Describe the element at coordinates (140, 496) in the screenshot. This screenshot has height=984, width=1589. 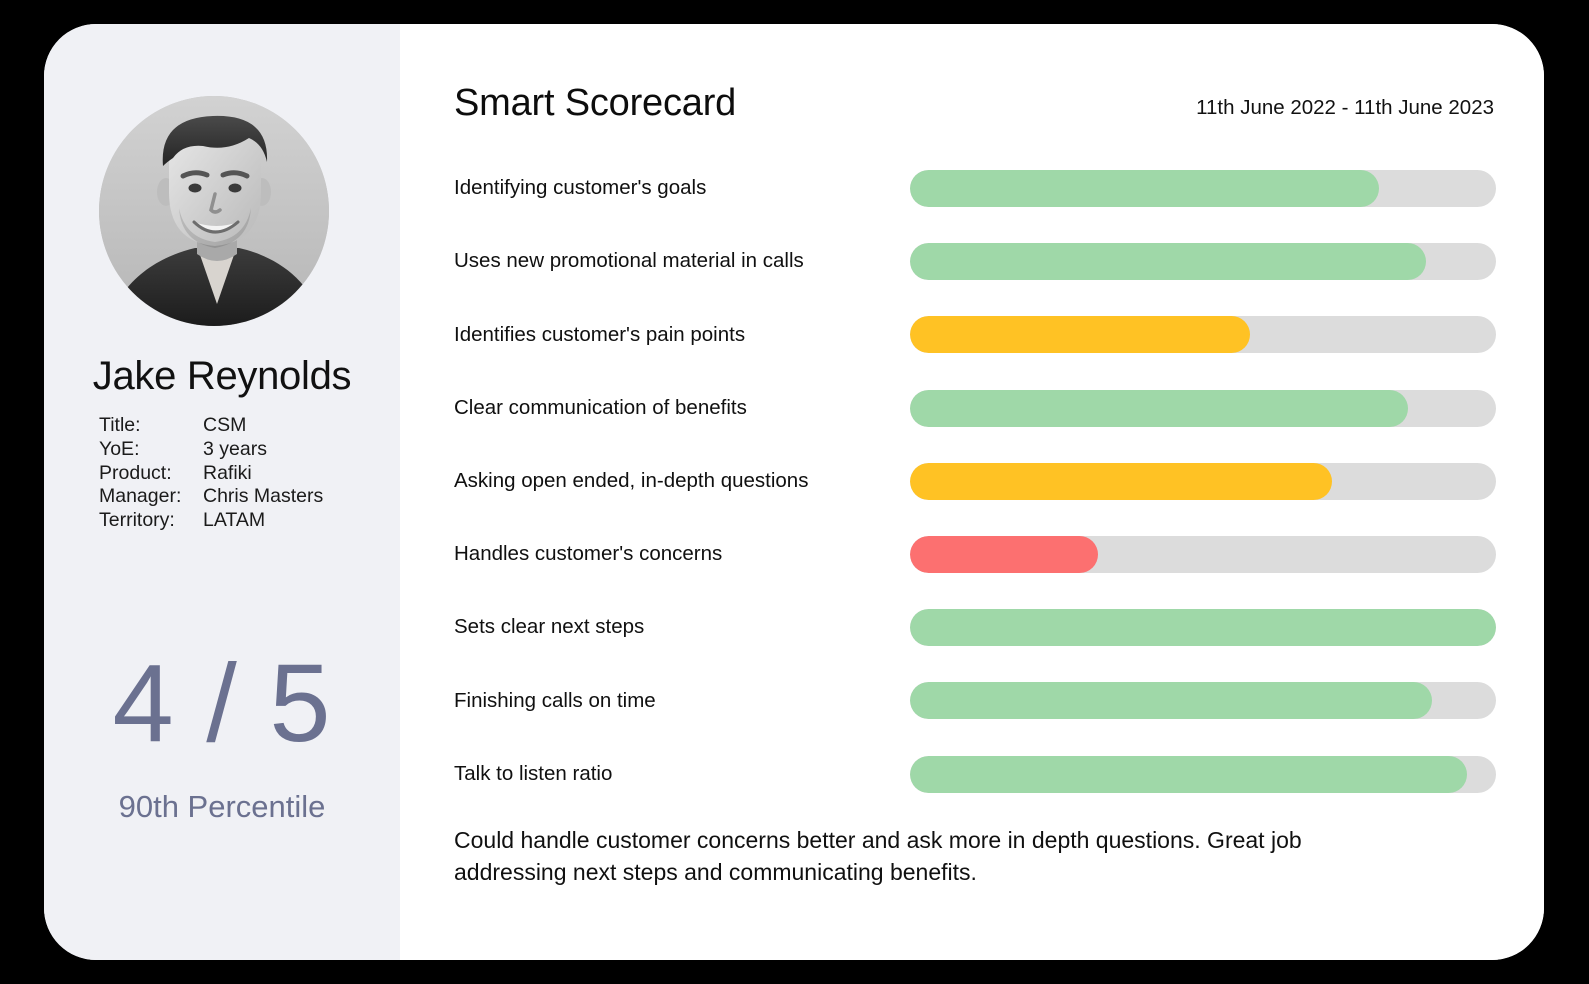
I see `detail-label-manager: Manager:` at that location.